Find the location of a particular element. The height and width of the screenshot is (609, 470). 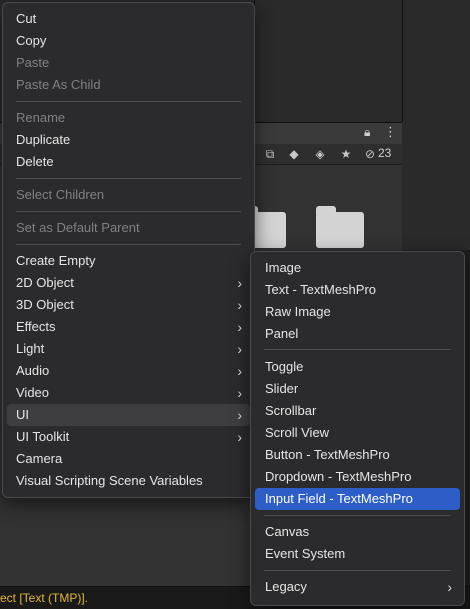

scene-icon: ⧉ is located at coordinates (270, 154).